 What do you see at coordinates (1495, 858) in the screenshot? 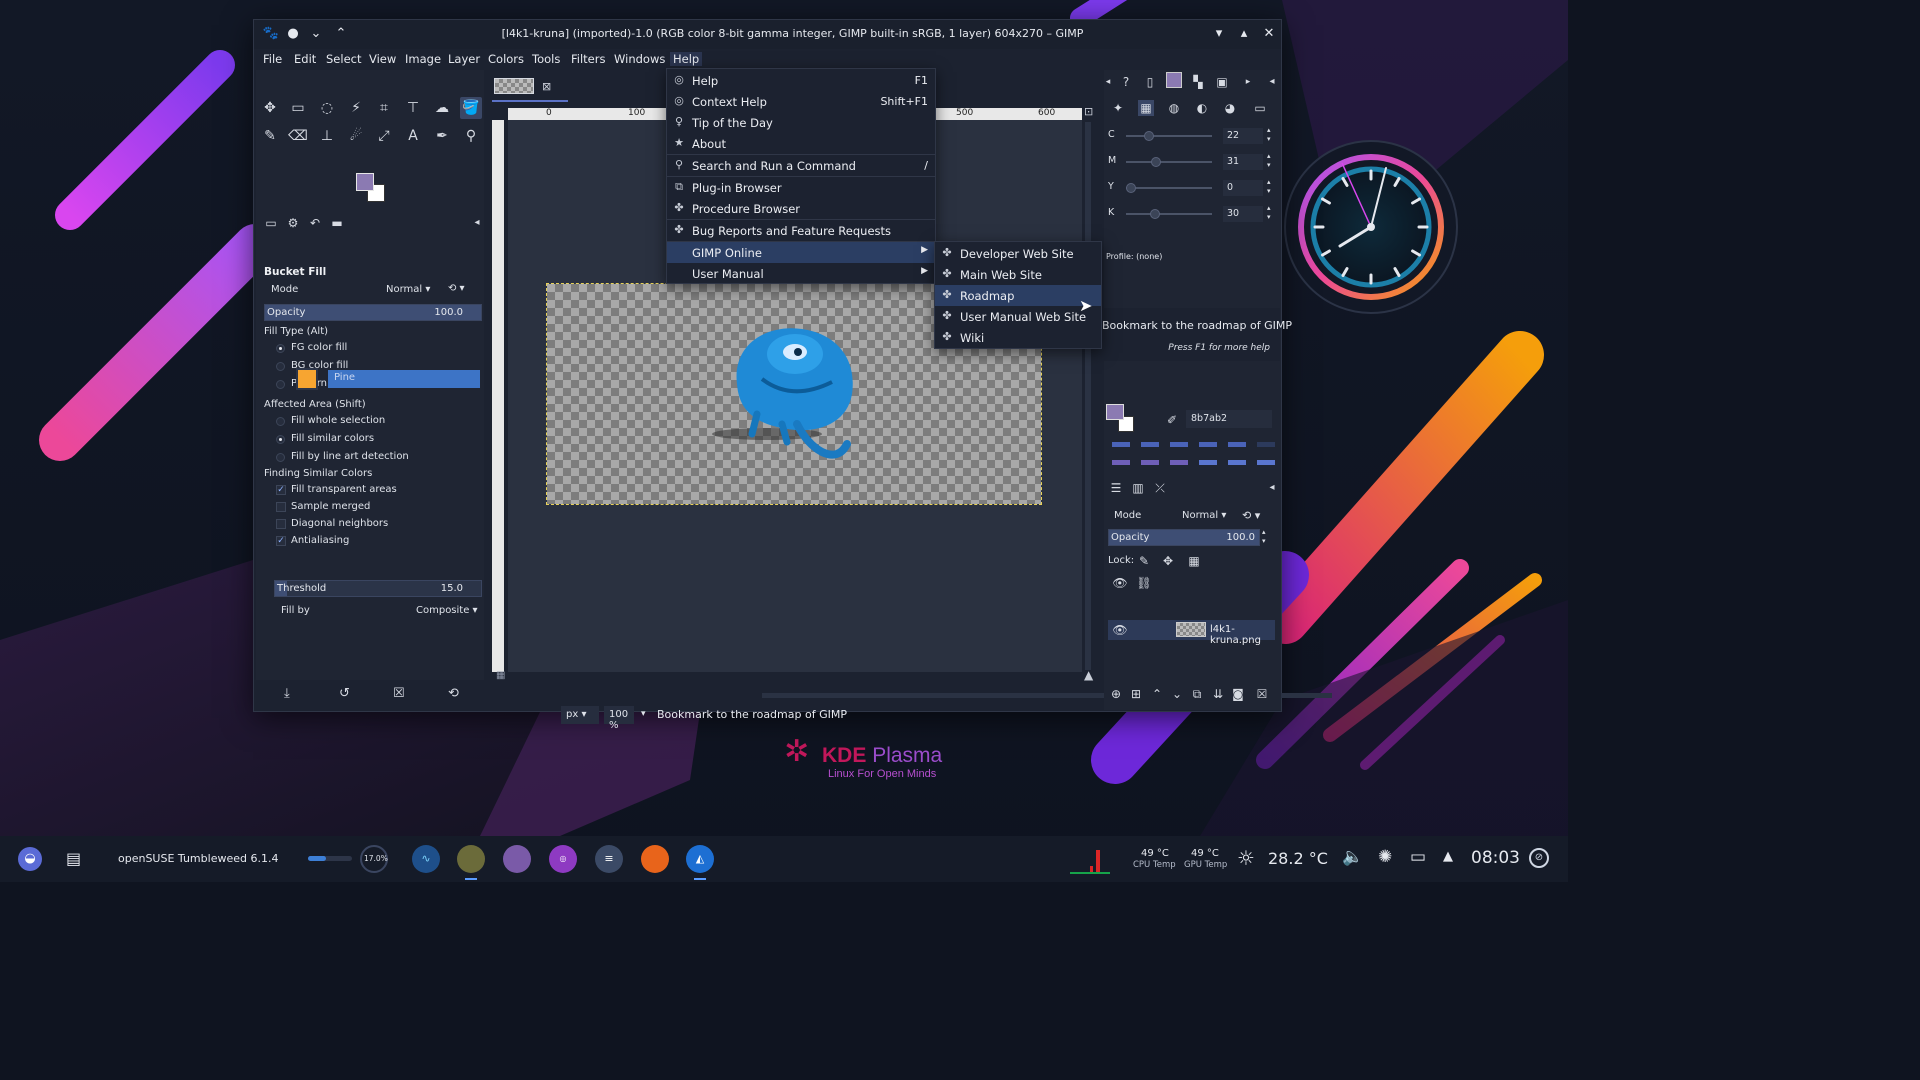
I see `clock-time: 08:03` at bounding box center [1495, 858].